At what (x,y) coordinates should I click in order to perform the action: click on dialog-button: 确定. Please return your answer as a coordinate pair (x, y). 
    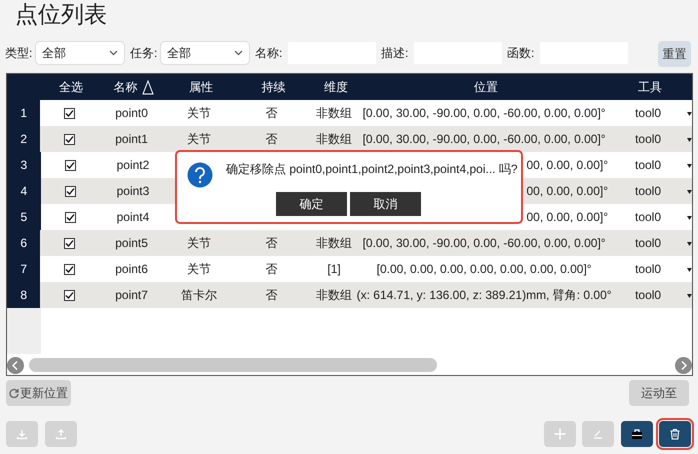
    Looking at the image, I should click on (311, 204).